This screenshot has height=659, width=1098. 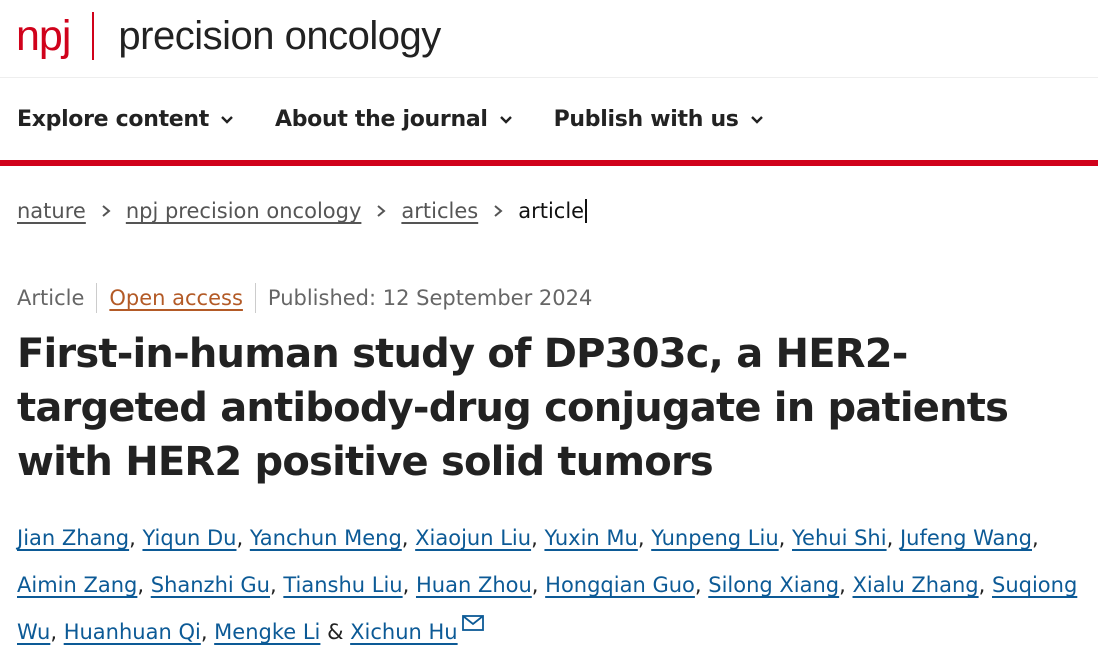 I want to click on journal-logo: npj precision oncology, so click(x=228, y=36).